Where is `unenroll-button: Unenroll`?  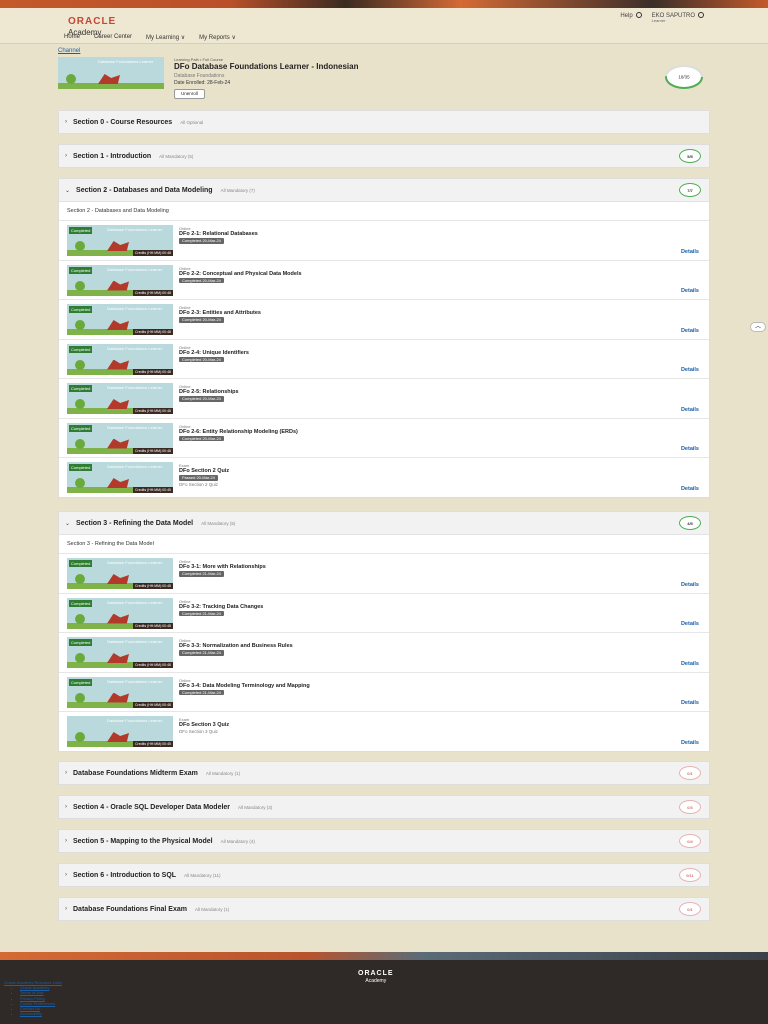
unenroll-button: Unenroll is located at coordinates (189, 93).